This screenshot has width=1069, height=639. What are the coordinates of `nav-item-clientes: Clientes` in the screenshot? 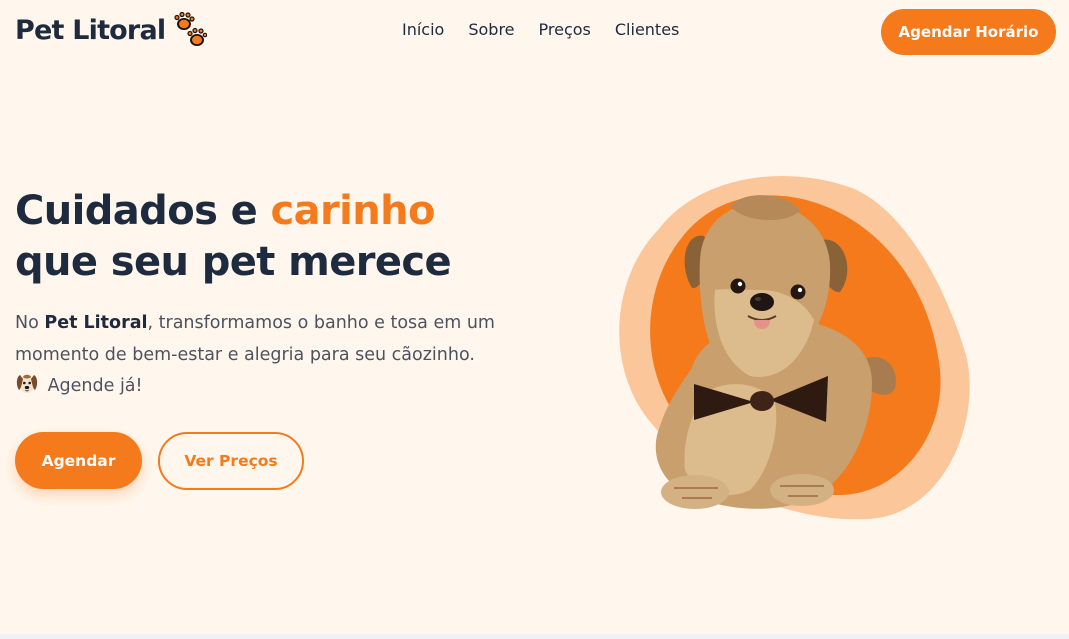 It's located at (647, 29).